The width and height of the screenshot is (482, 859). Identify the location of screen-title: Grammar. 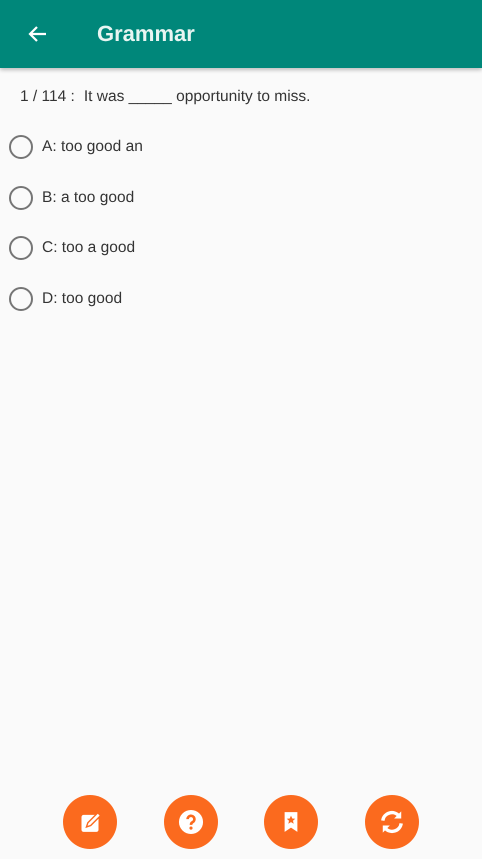
(146, 34).